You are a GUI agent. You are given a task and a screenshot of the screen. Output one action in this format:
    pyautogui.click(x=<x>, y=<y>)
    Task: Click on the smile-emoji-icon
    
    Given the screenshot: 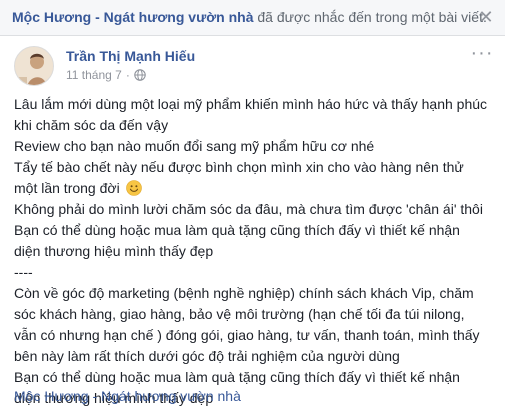 What is the action you would take?
    pyautogui.click(x=133, y=188)
    